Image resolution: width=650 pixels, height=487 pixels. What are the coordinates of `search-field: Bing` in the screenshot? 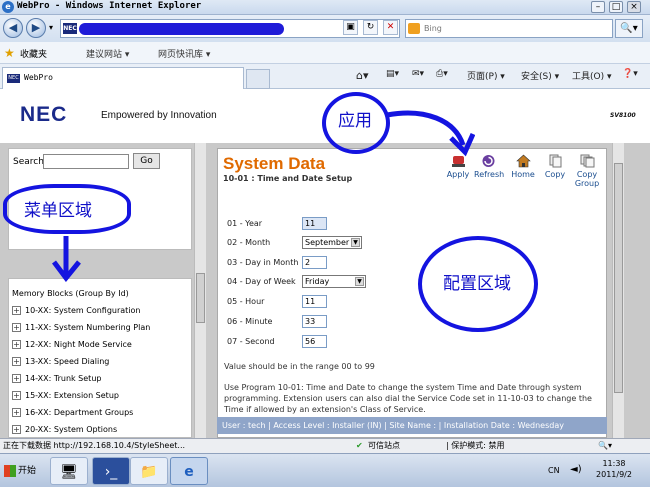 It's located at (509, 28).